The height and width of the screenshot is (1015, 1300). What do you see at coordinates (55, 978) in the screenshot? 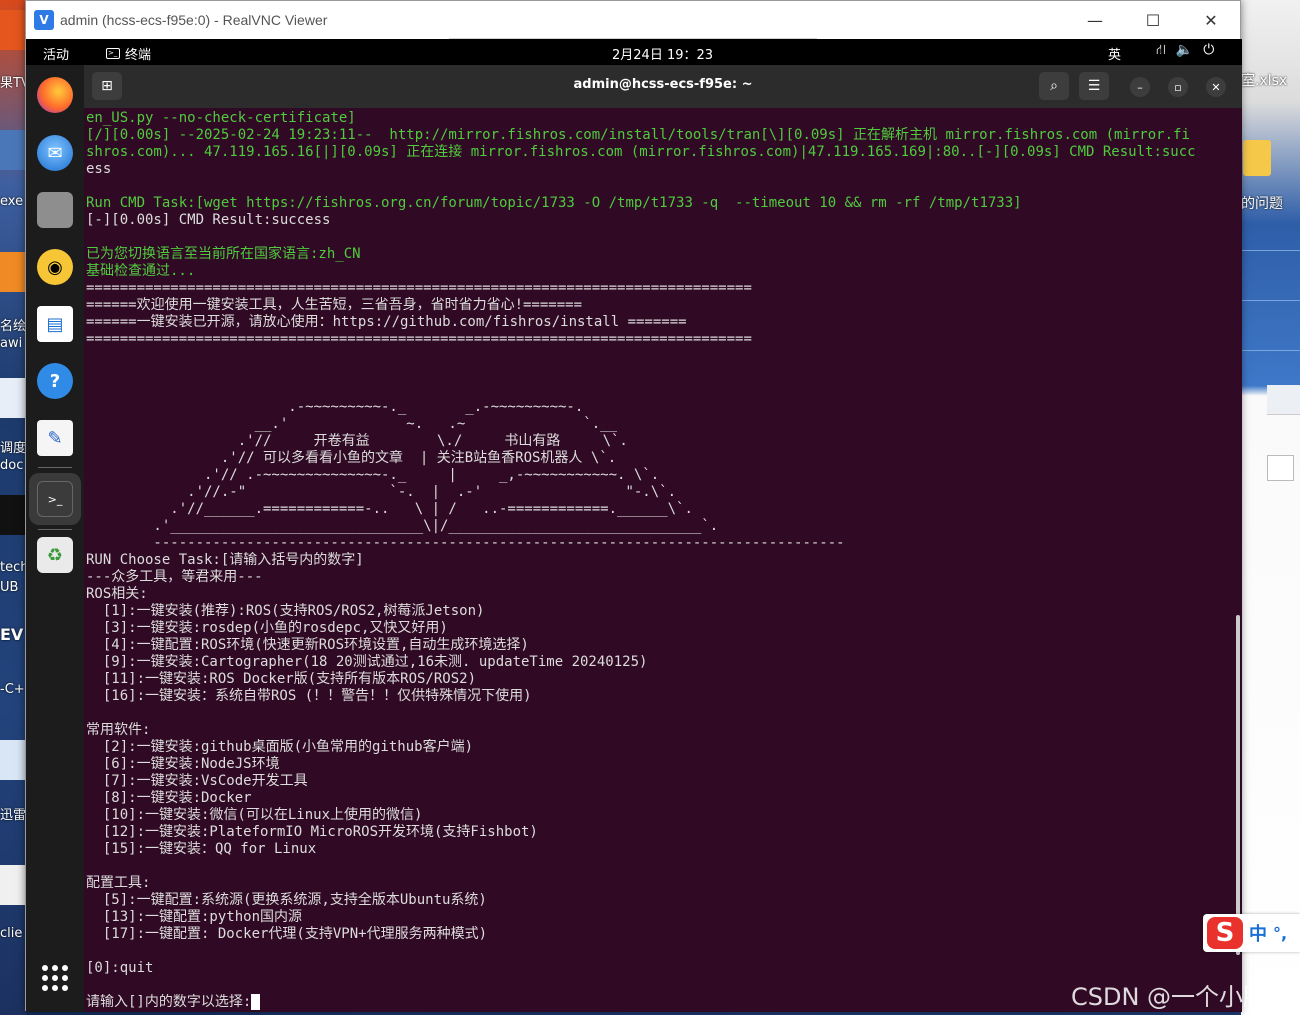
I see `show-apps-icon` at bounding box center [55, 978].